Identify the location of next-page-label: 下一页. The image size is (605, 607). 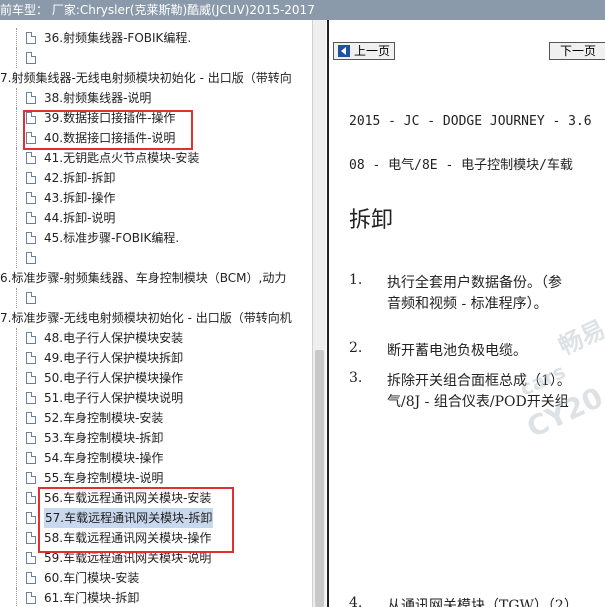
(578, 51).